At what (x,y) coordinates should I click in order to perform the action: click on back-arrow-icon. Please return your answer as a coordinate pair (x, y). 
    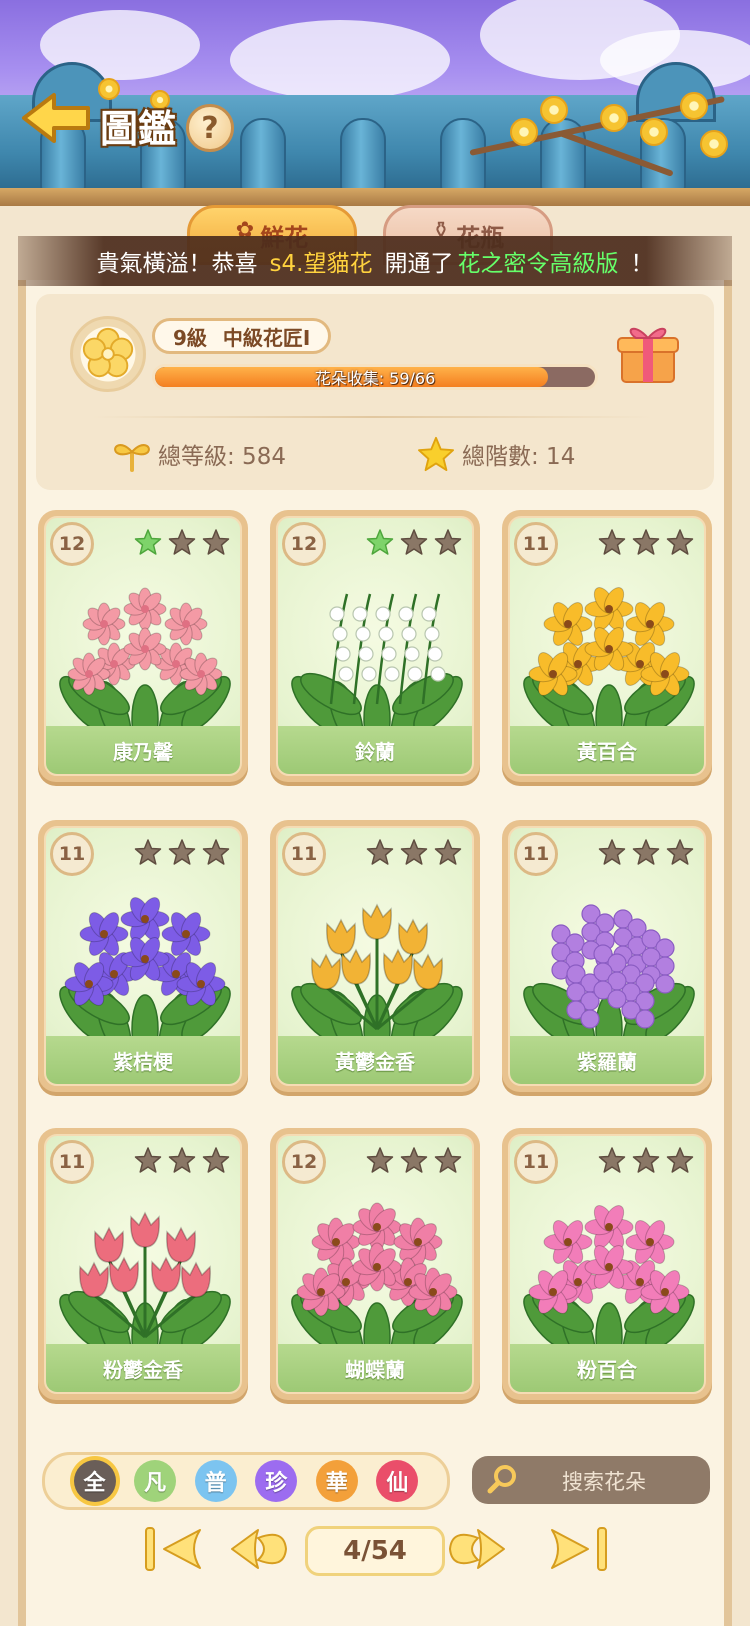
    Looking at the image, I should click on (56, 118).